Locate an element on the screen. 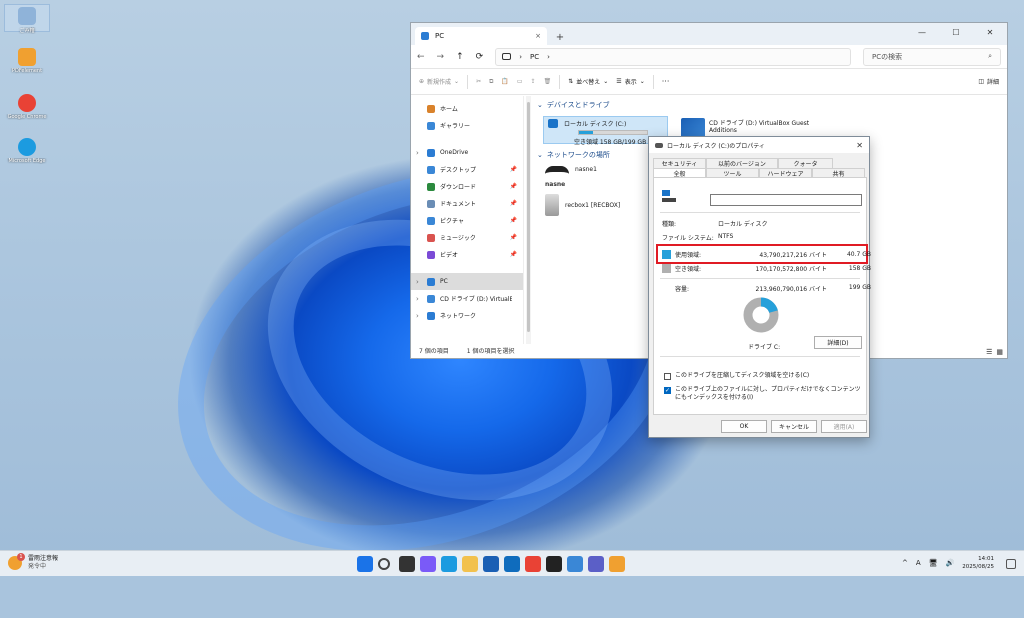 This screenshot has width=1024, height=618. nav-item-home: ホーム is located at coordinates (467, 108).